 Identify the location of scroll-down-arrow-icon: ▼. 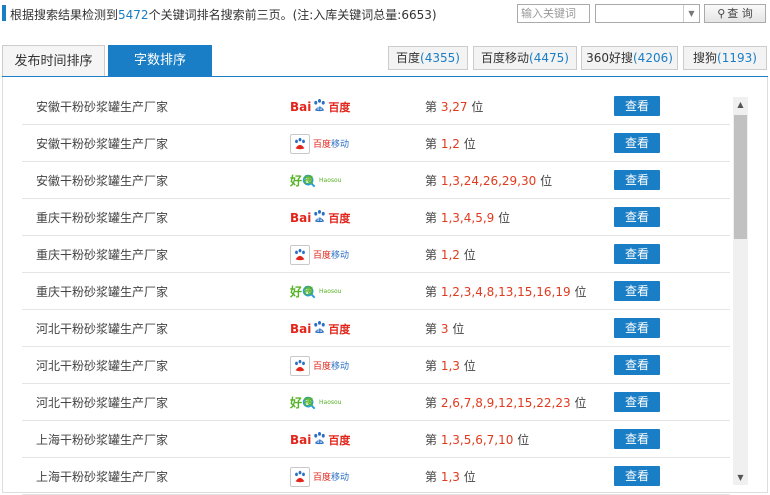
(740, 477).